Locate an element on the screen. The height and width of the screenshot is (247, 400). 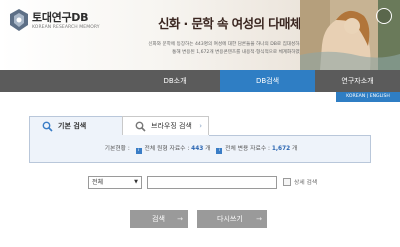
logo-title: 토대연구DB is located at coordinates (60, 17).